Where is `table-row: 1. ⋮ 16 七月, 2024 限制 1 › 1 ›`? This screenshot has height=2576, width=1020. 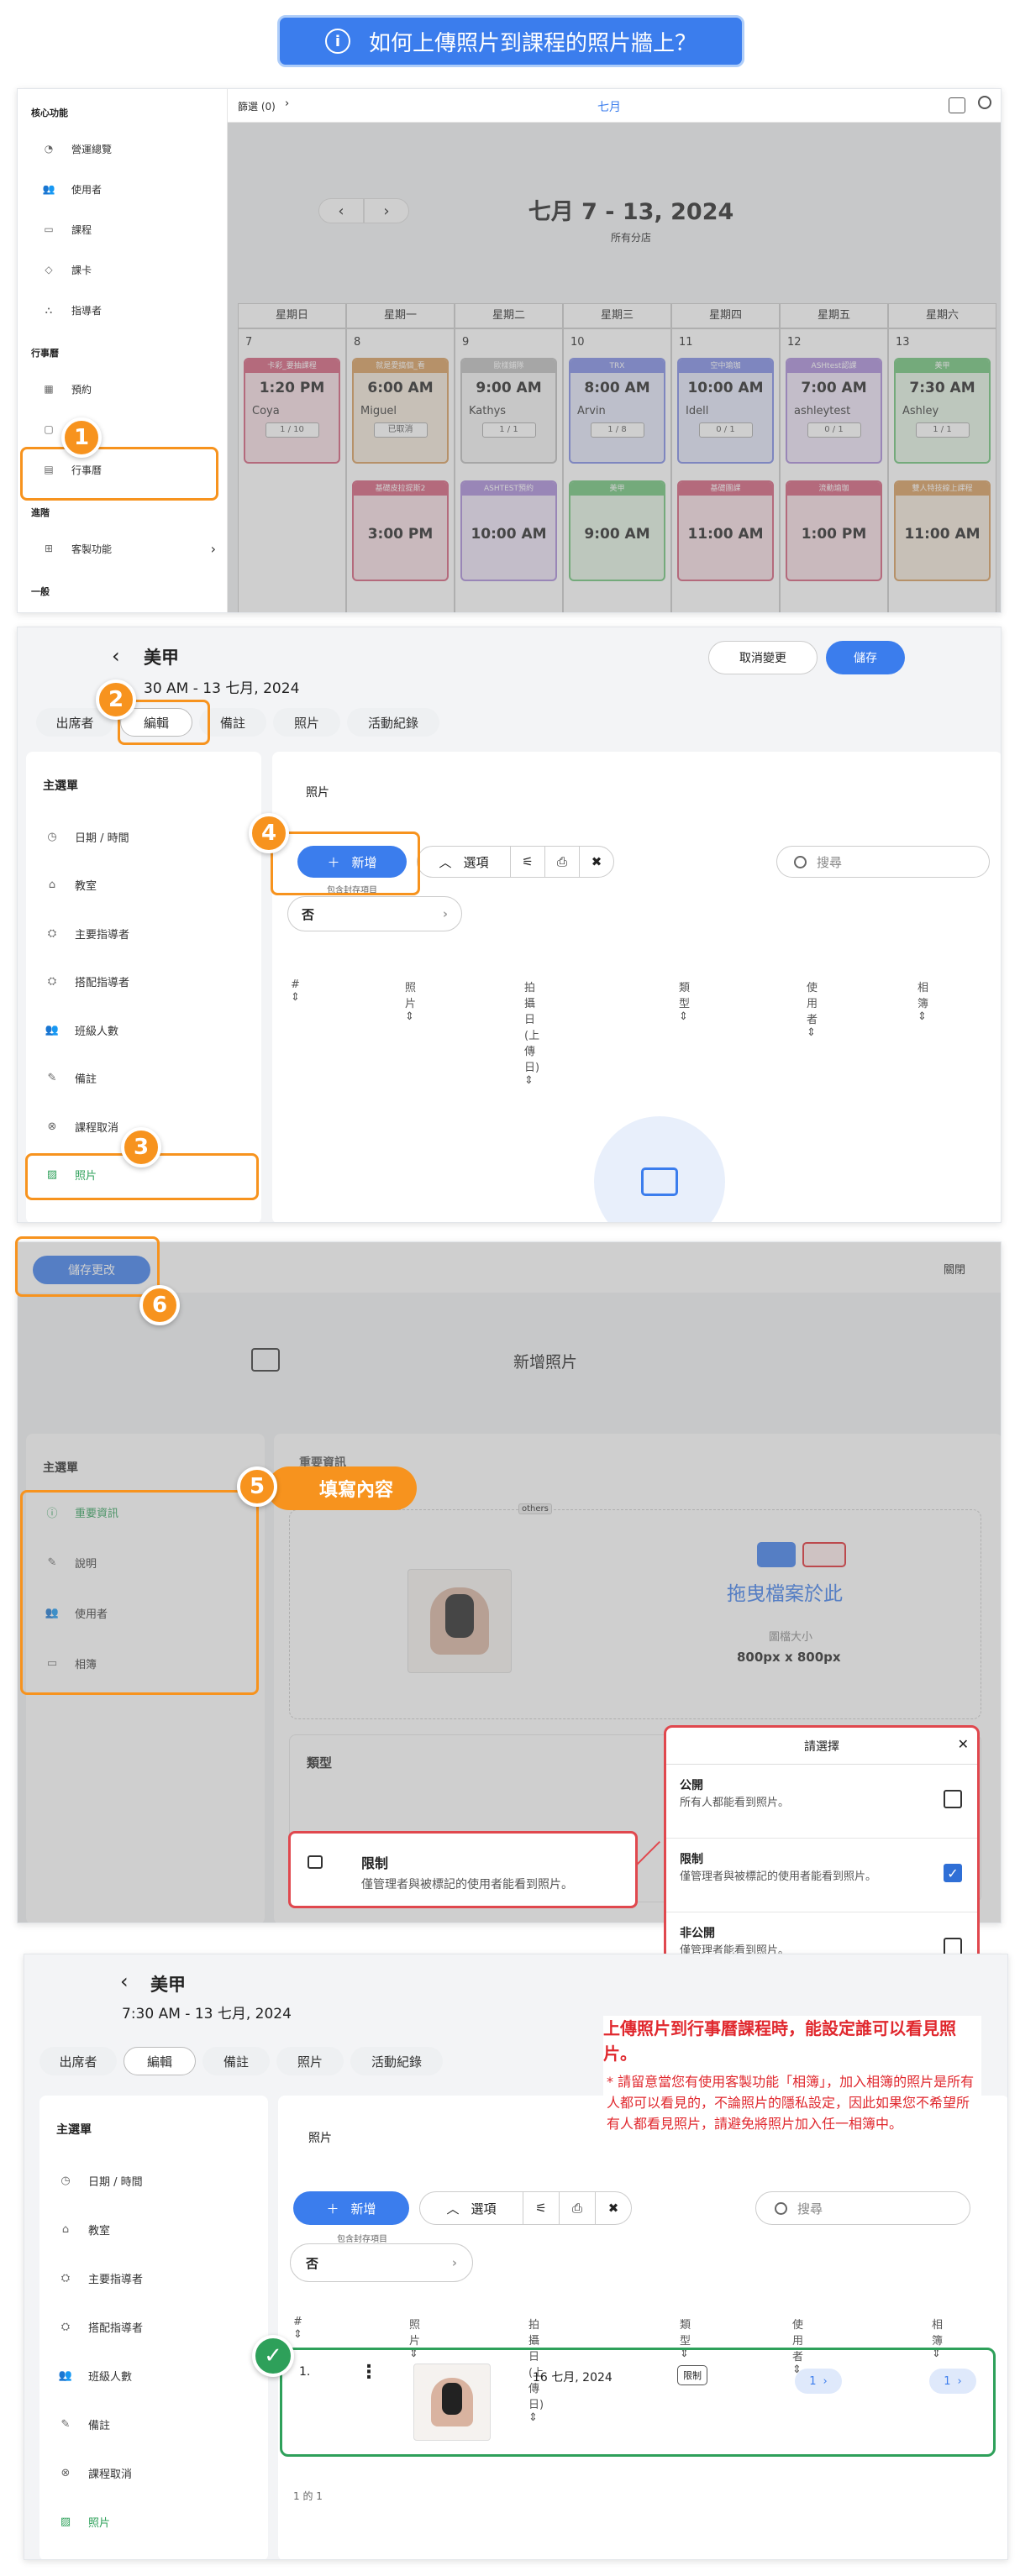 table-row: 1. ⋮ 16 七月, 2024 限制 1 › 1 › is located at coordinates (638, 2402).